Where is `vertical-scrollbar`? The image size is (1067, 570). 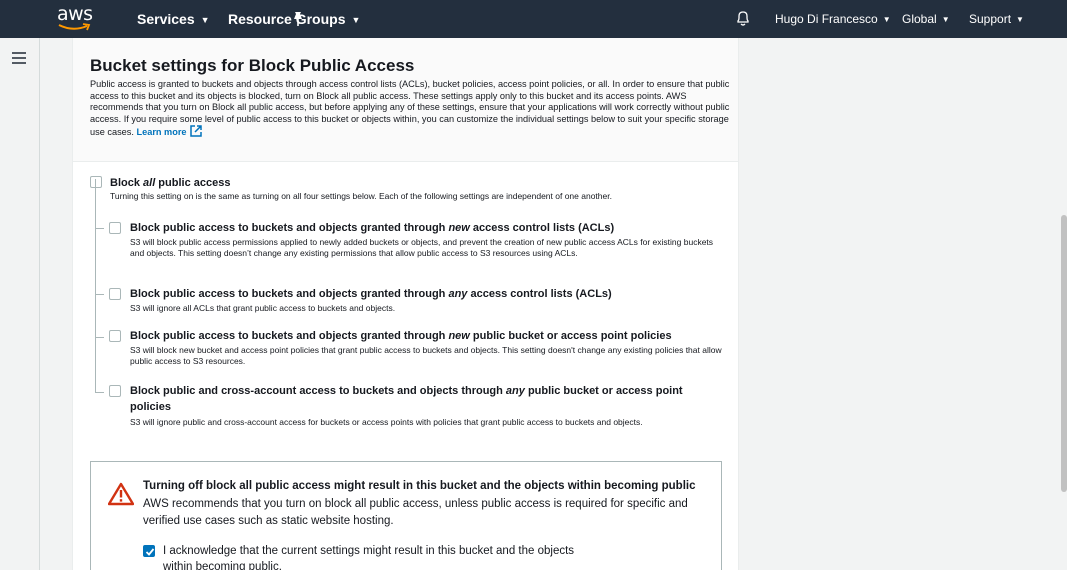 vertical-scrollbar is located at coordinates (1064, 353).